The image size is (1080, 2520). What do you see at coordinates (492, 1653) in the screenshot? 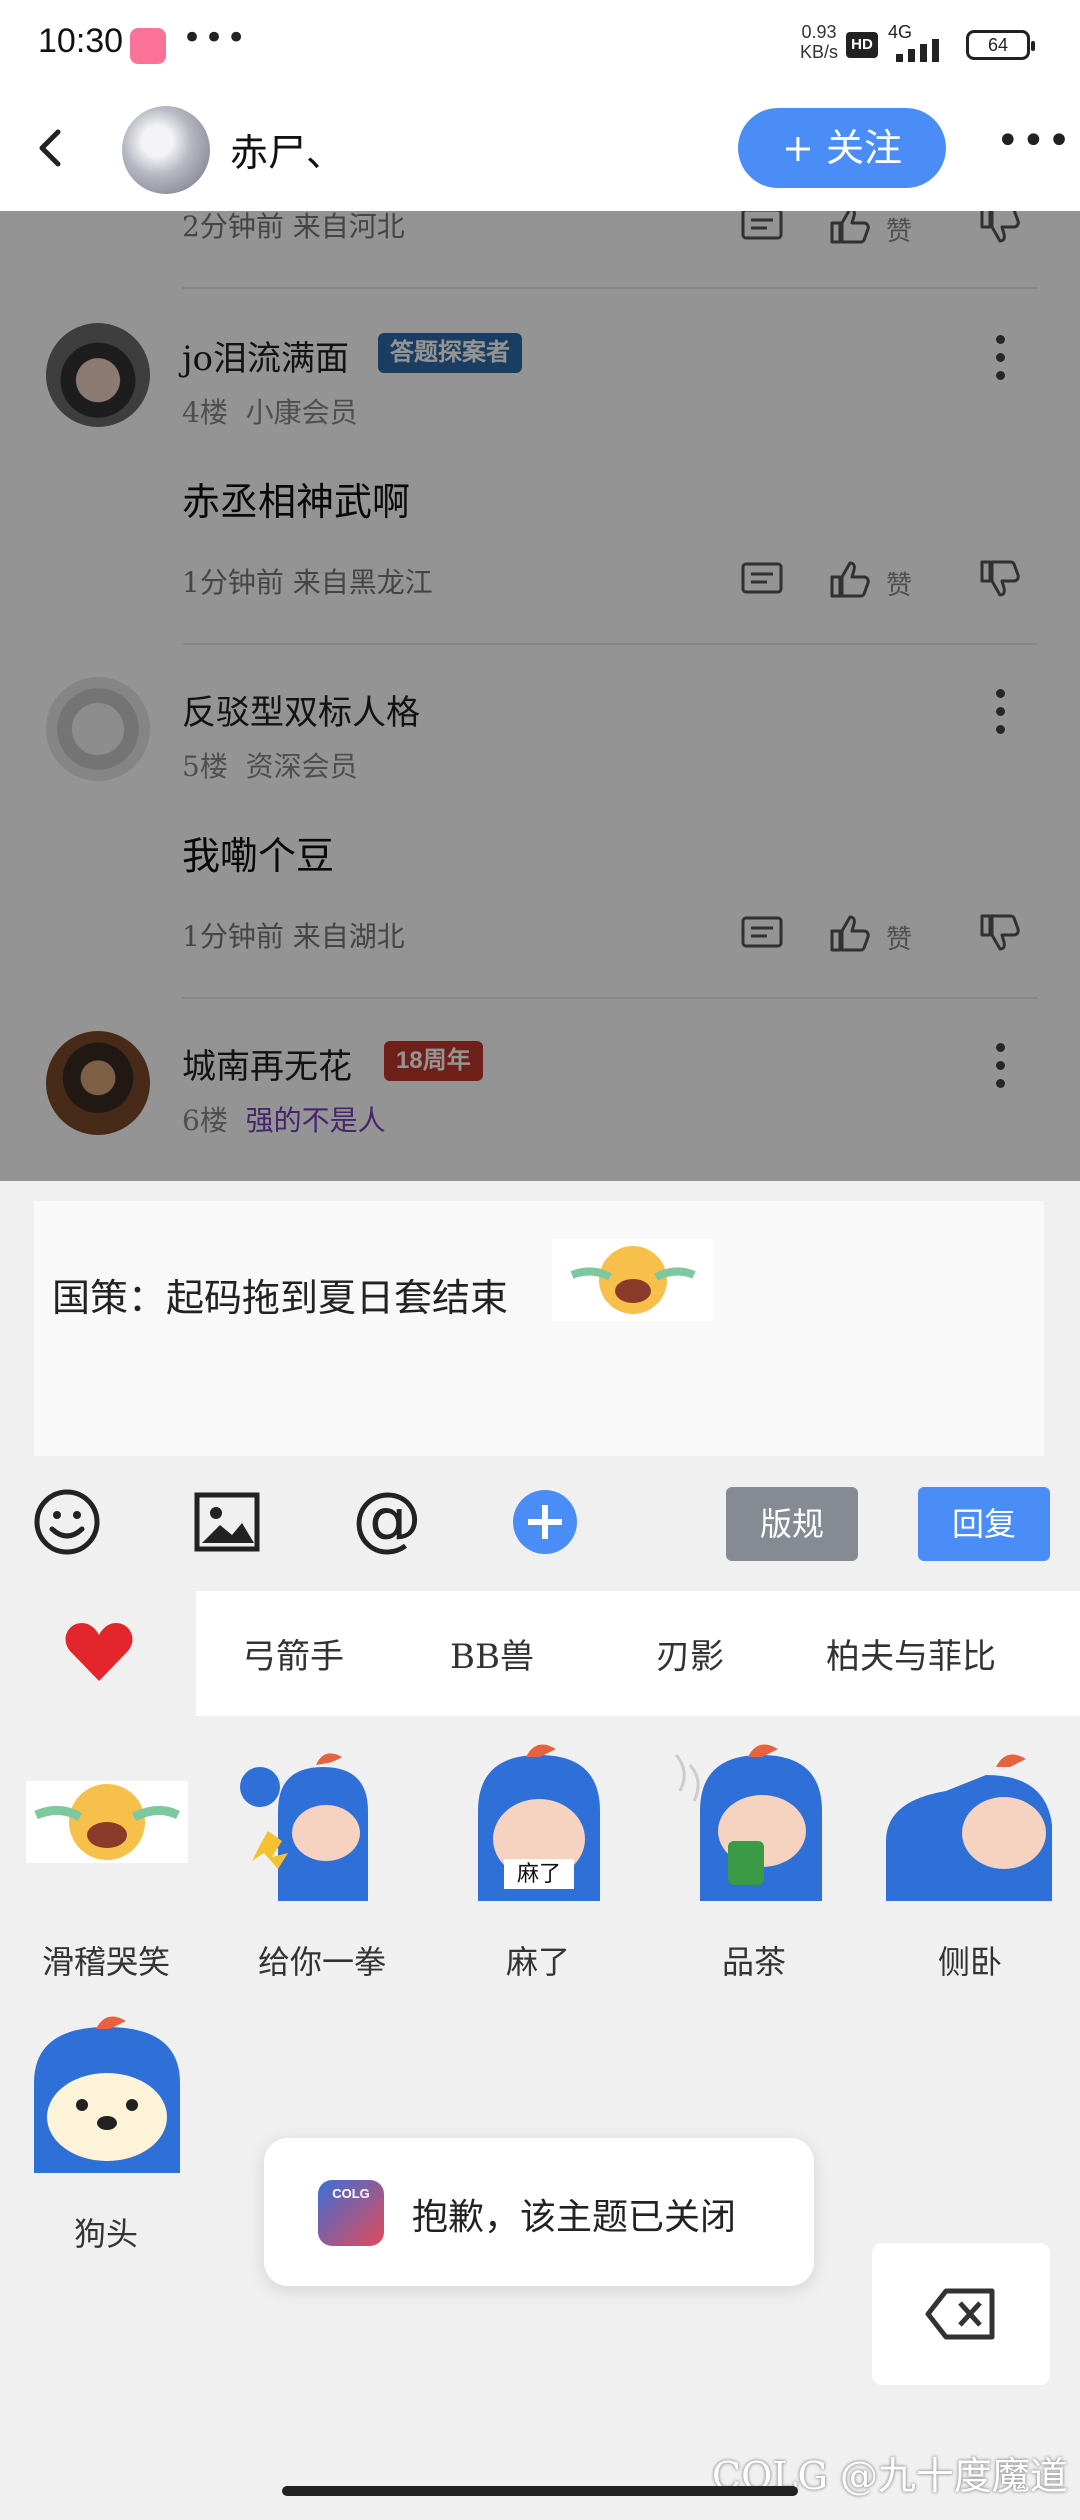
I see `tab-bb: BB兽` at bounding box center [492, 1653].